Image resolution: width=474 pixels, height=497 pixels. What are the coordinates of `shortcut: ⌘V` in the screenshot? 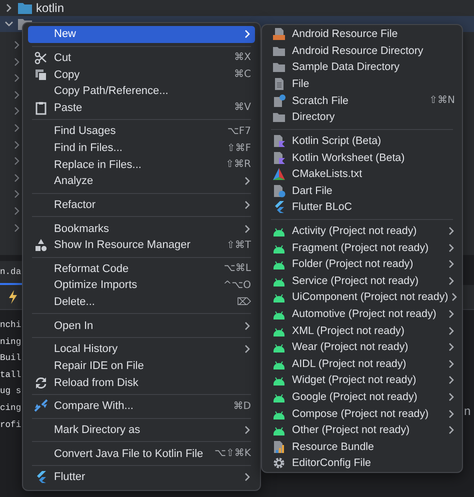 It's located at (242, 108).